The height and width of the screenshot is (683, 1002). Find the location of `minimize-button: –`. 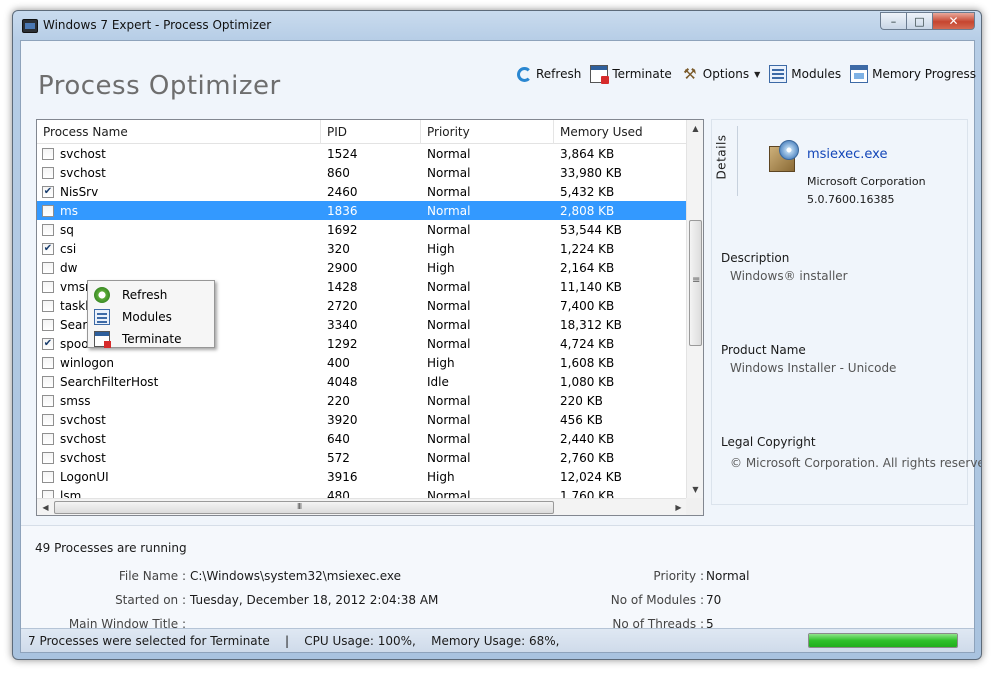

minimize-button: – is located at coordinates (893, 21).